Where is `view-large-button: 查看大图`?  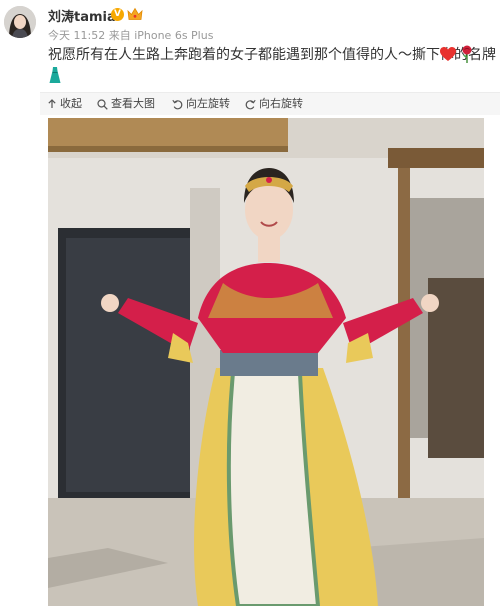 view-large-button: 查看大图 is located at coordinates (126, 104).